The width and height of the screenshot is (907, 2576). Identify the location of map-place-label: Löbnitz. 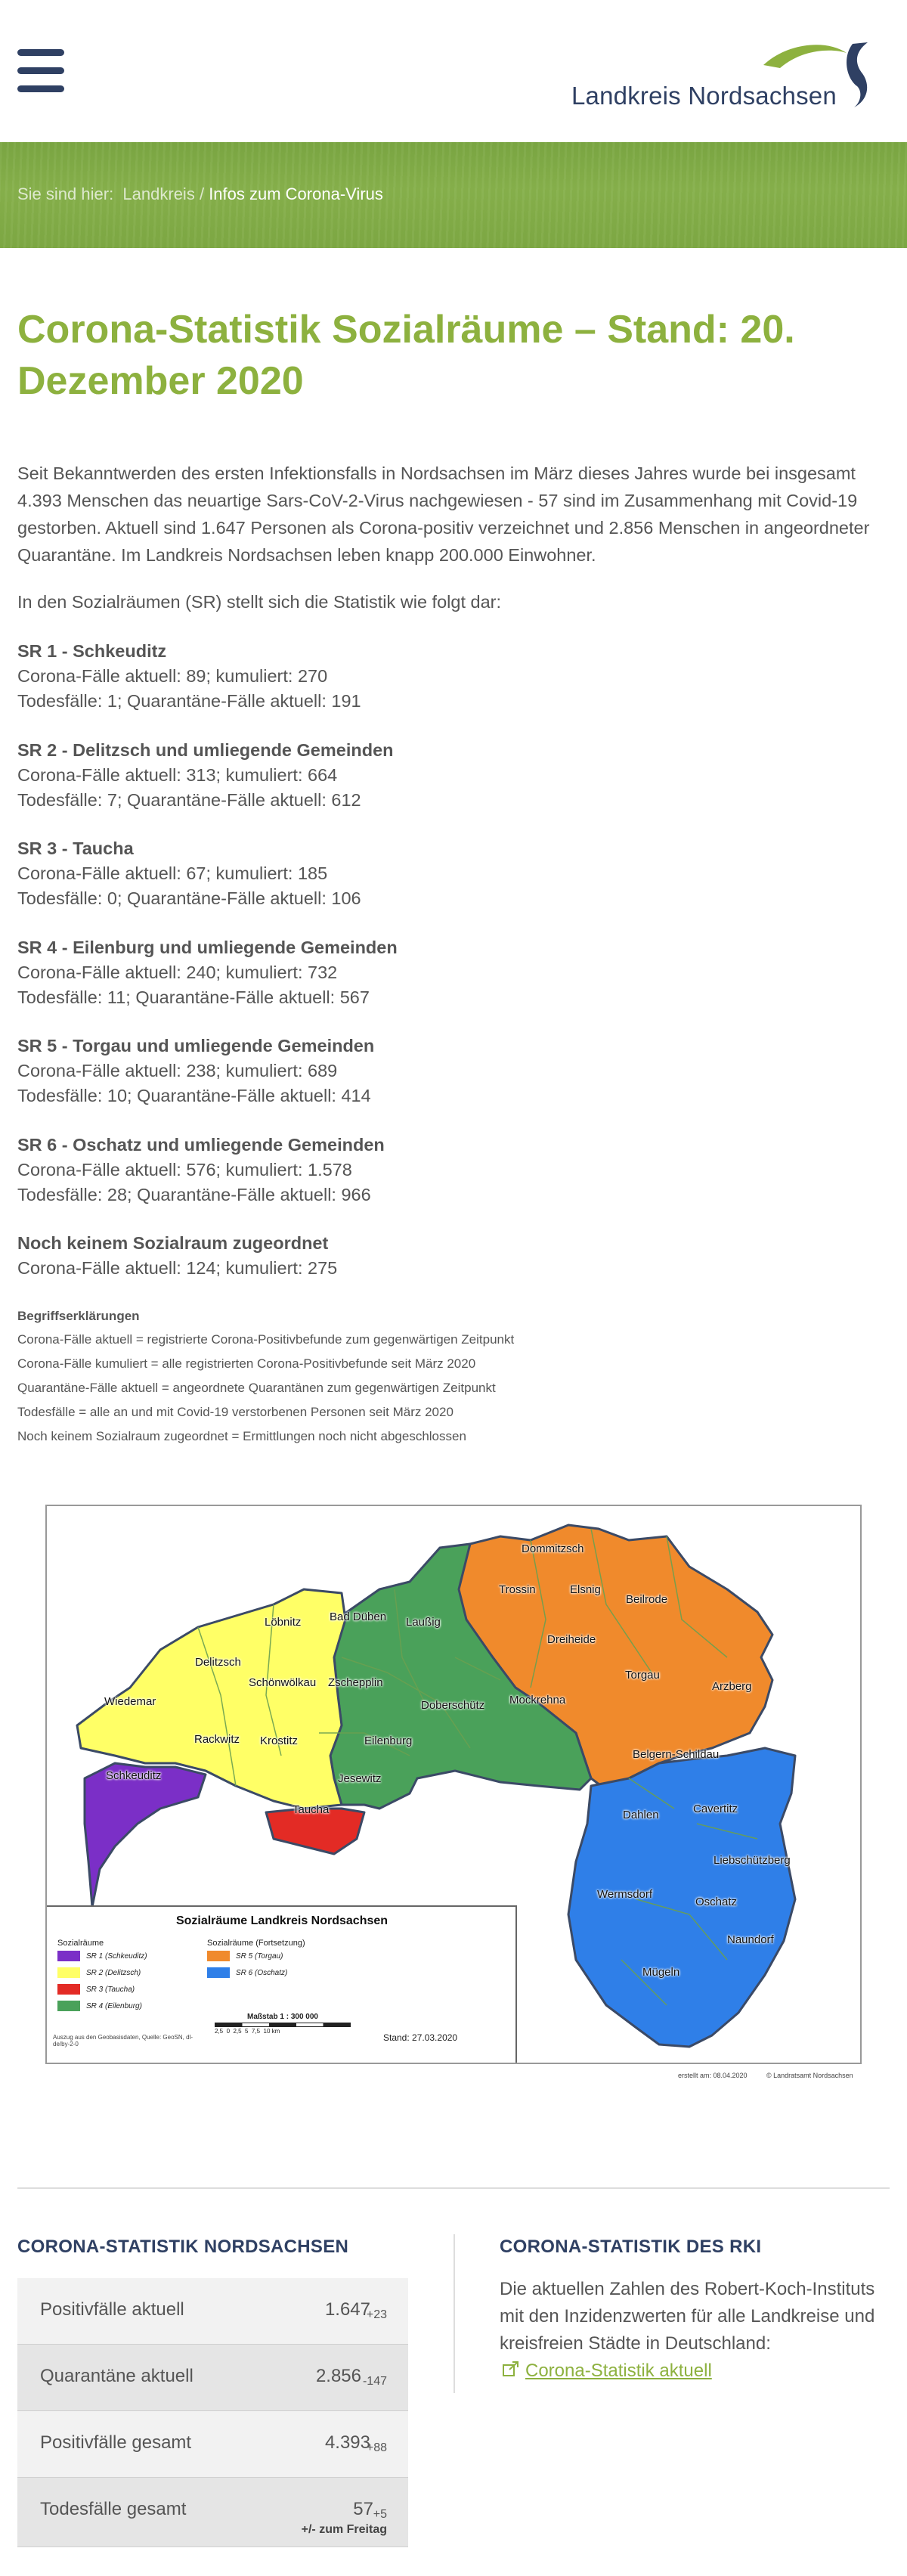
(283, 1623).